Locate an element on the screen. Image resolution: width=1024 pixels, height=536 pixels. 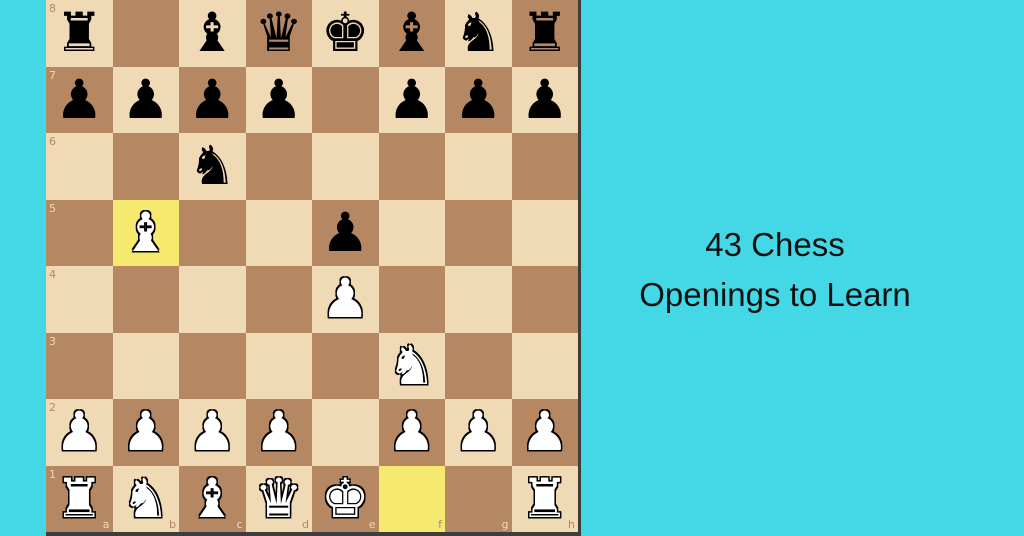
square-c1: c ♝ is located at coordinates (212, 498).